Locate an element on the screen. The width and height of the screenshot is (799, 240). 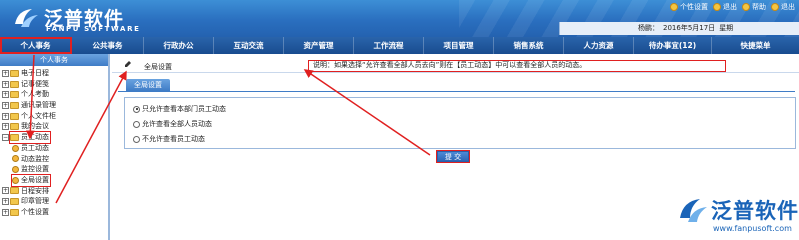
instruction-note: 说明：如果选择“允许查看全部人员去向”则在【员工动态】中可以查看全部人员的动态。 is located at coordinates (517, 66).